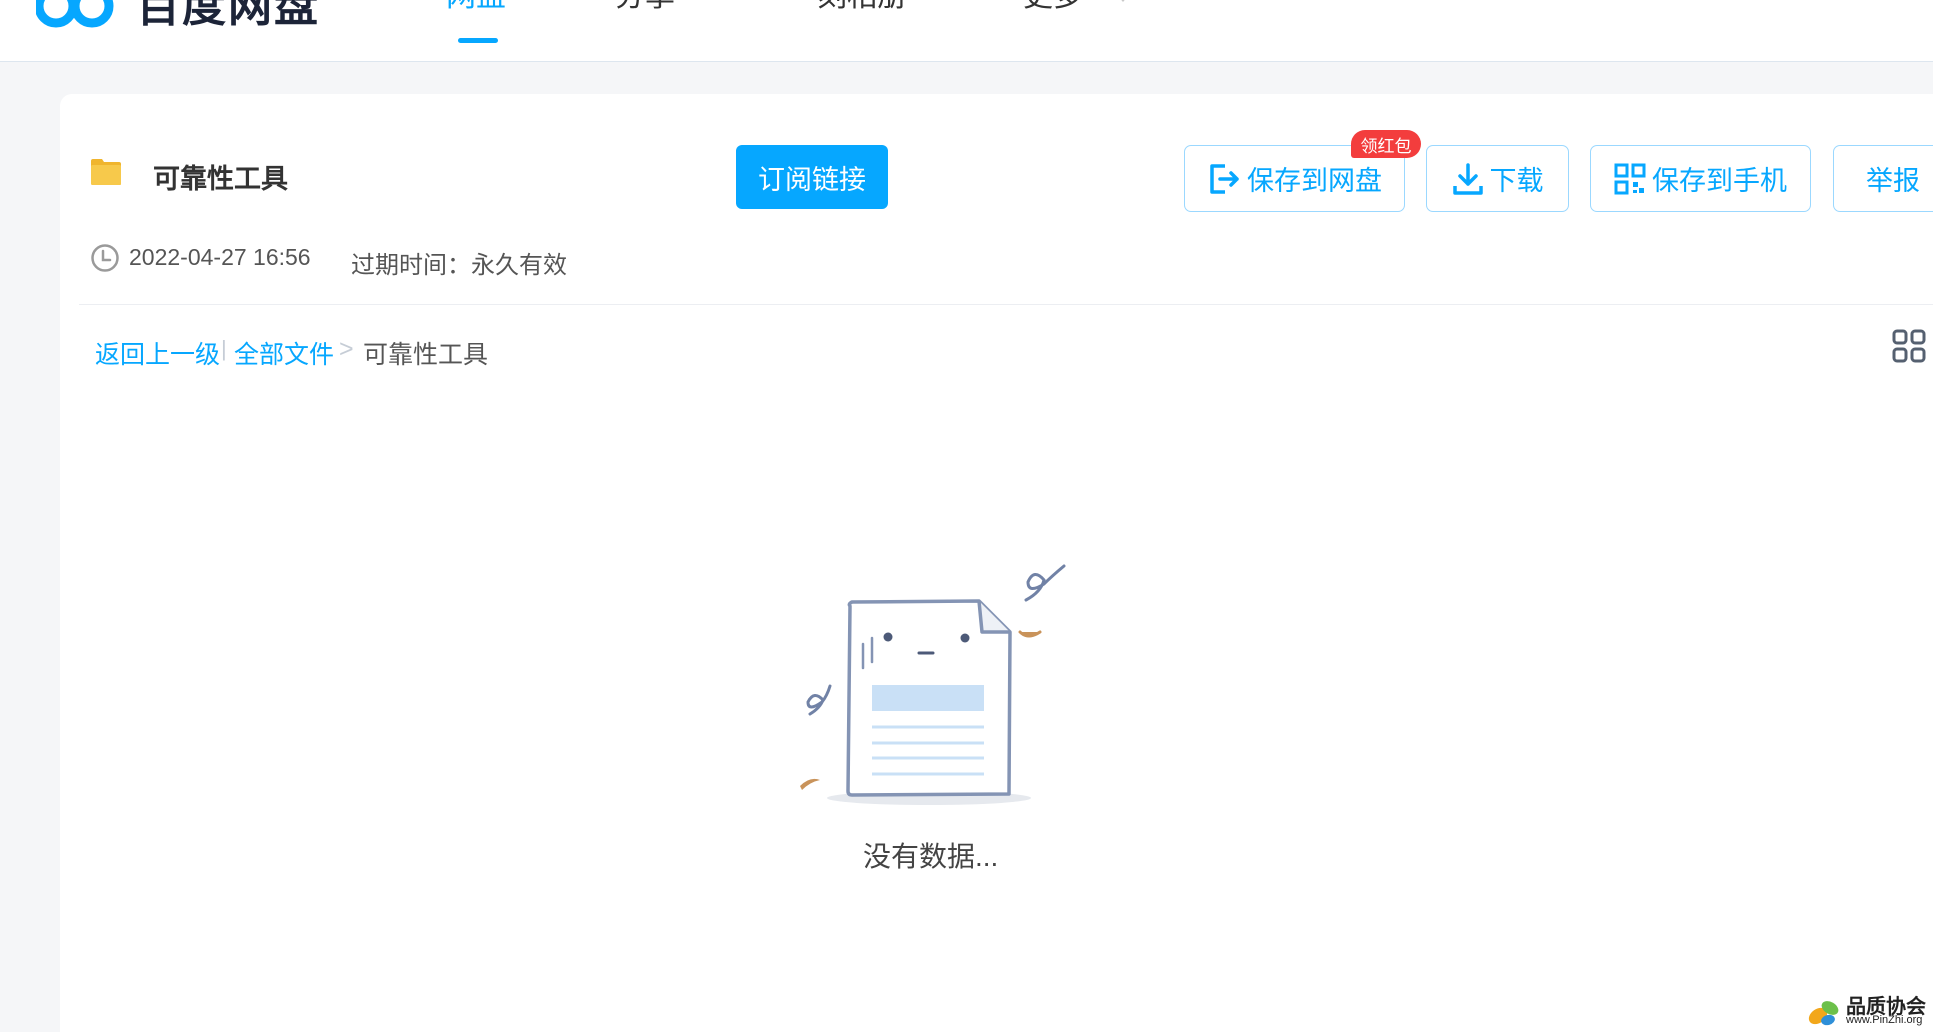 Image resolution: width=1933 pixels, height=1032 pixels. I want to click on nav-album: 一刻相册, so click(847, 6).